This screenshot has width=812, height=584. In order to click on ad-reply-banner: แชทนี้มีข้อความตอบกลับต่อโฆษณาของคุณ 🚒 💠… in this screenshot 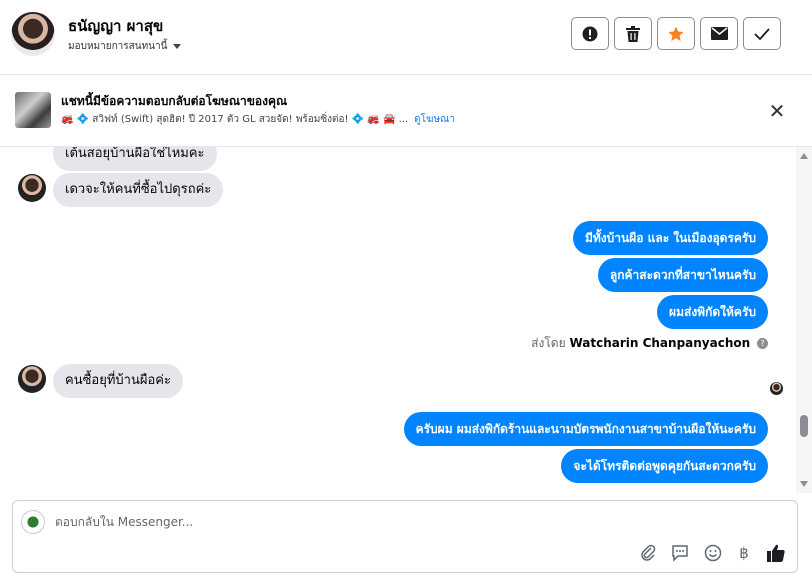, I will do `click(406, 111)`.